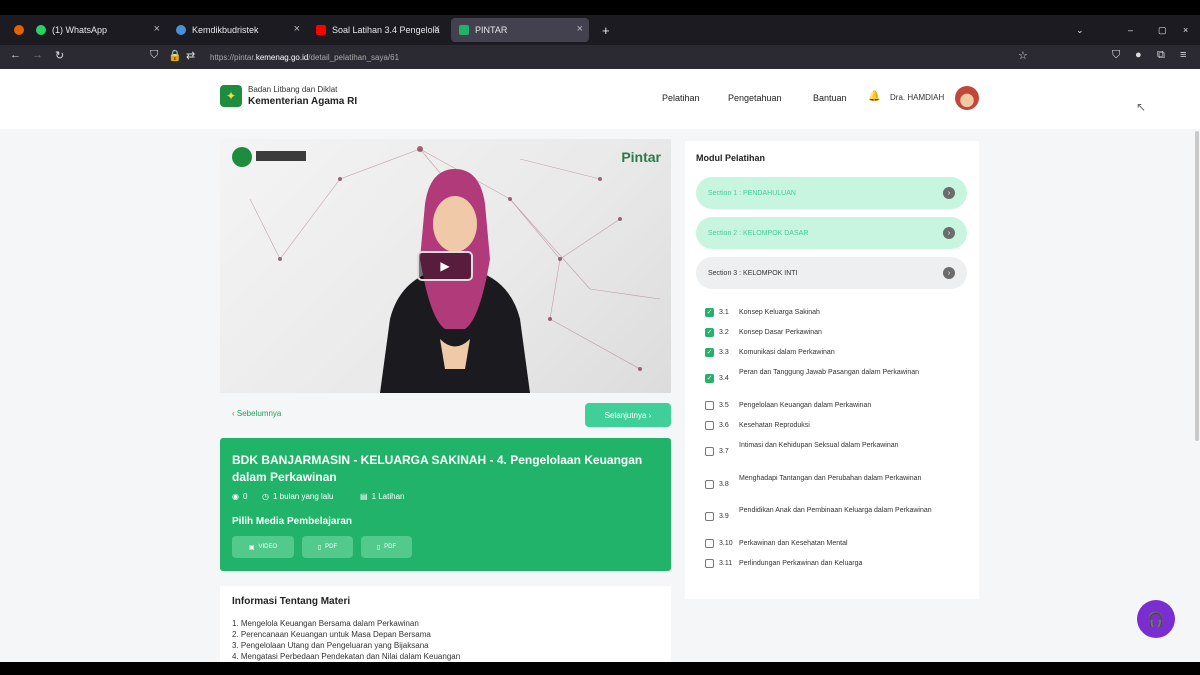 The image size is (1200, 675). I want to click on section-2: Section 2 : KELOMPOK DASAR ›, so click(831, 233).